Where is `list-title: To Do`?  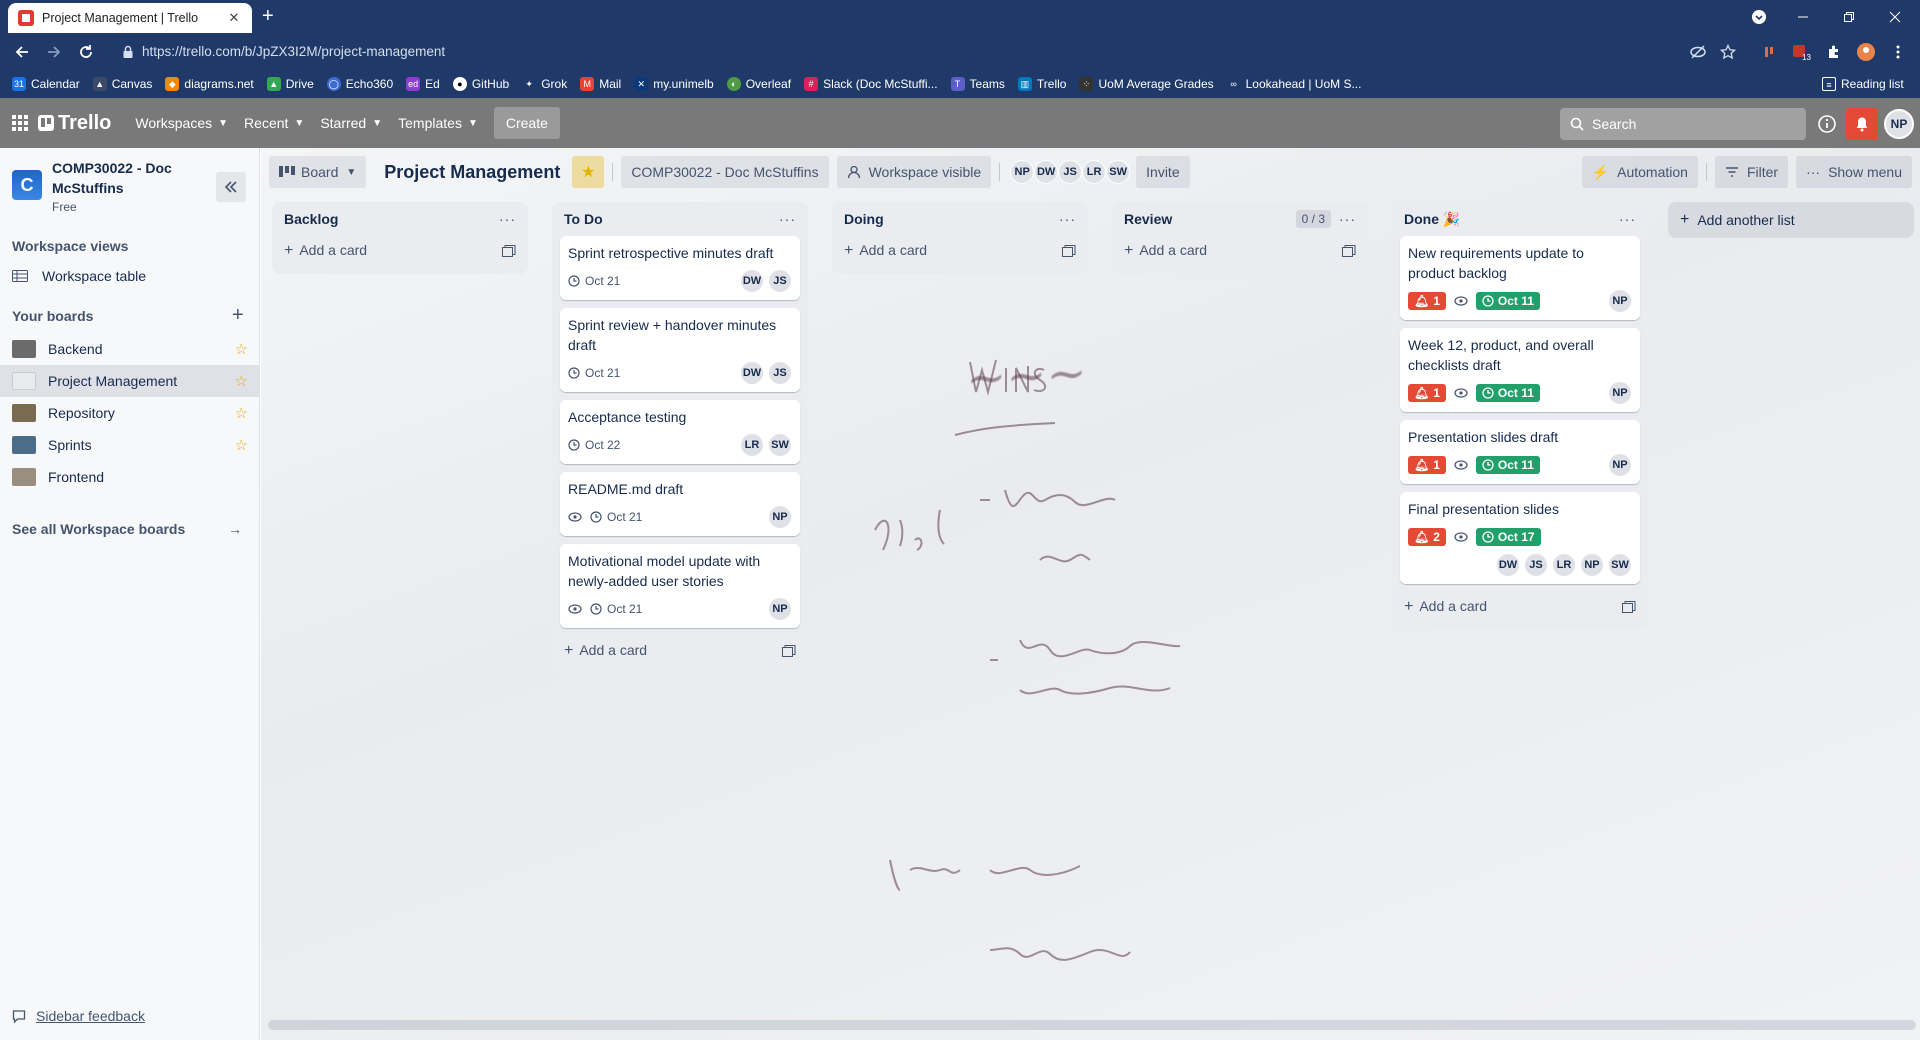 list-title: To Do is located at coordinates (583, 219).